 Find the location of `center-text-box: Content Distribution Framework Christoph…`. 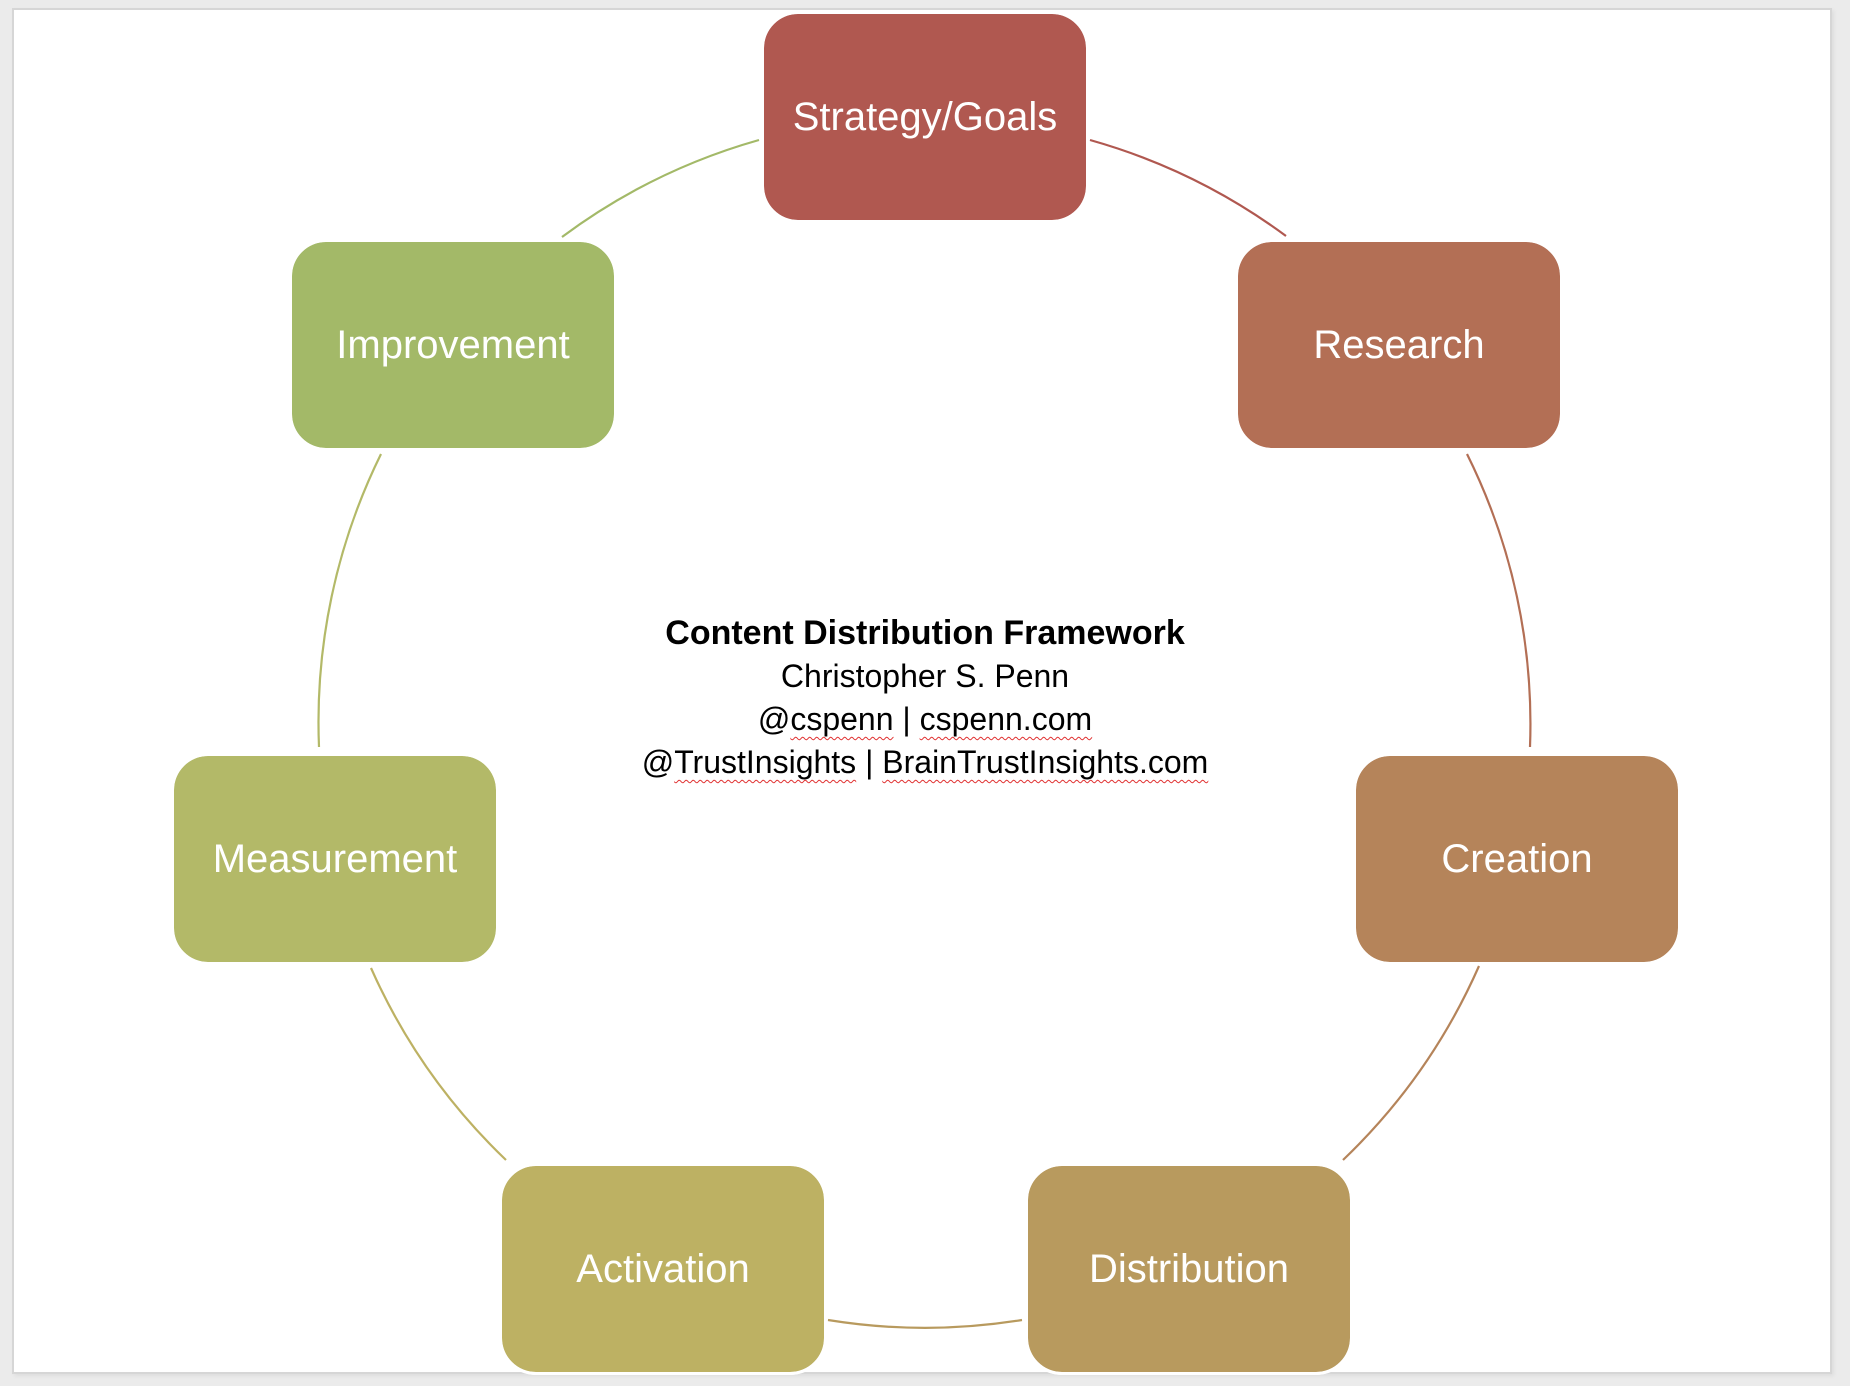

center-text-box: Content Distribution Framework Christoph… is located at coordinates (925, 698).